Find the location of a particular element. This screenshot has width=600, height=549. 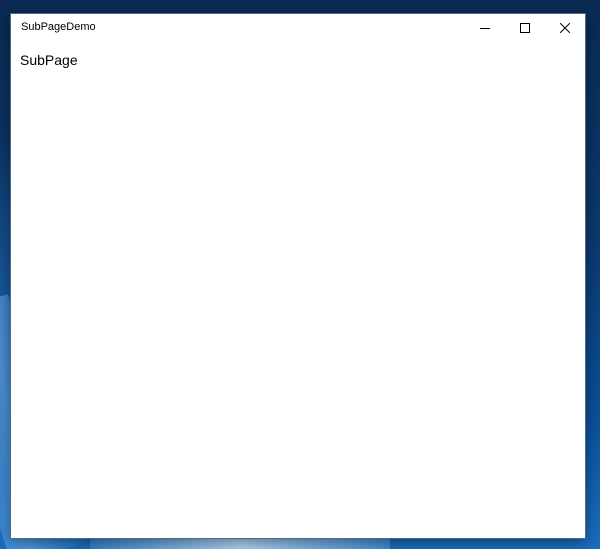

title-bar: SubPageDemo is located at coordinates (298, 28).